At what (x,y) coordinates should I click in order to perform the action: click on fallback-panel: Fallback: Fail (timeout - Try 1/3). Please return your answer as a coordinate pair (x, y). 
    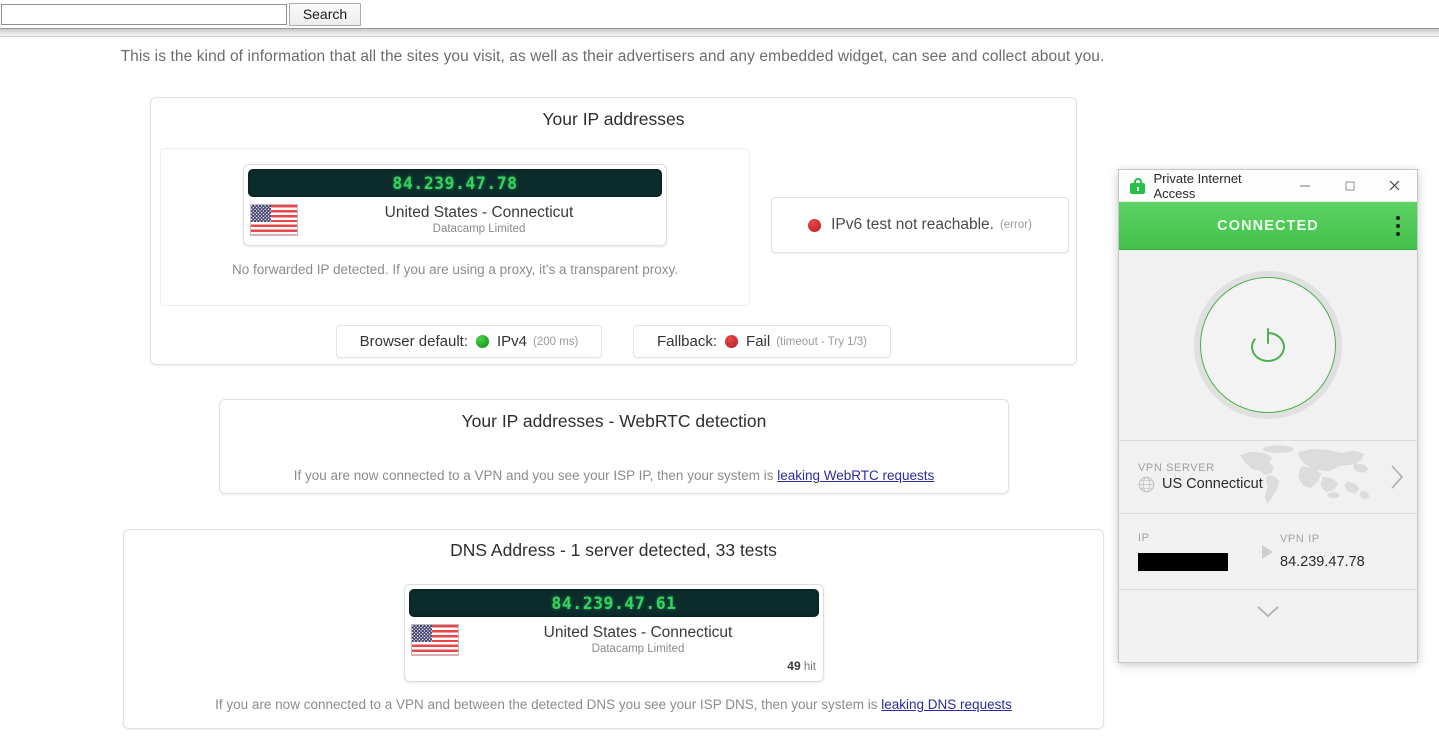
    Looking at the image, I should click on (762, 341).